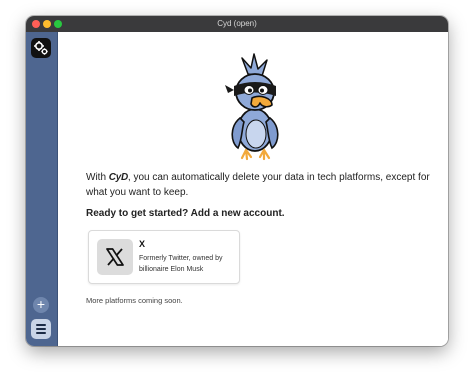  Describe the element at coordinates (41, 325) in the screenshot. I see `hamburger-icon` at that location.